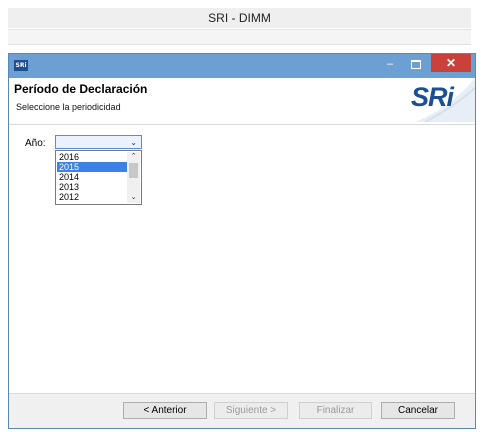  What do you see at coordinates (133, 157) in the screenshot?
I see `scroll-up-icon: ⌃` at bounding box center [133, 157].